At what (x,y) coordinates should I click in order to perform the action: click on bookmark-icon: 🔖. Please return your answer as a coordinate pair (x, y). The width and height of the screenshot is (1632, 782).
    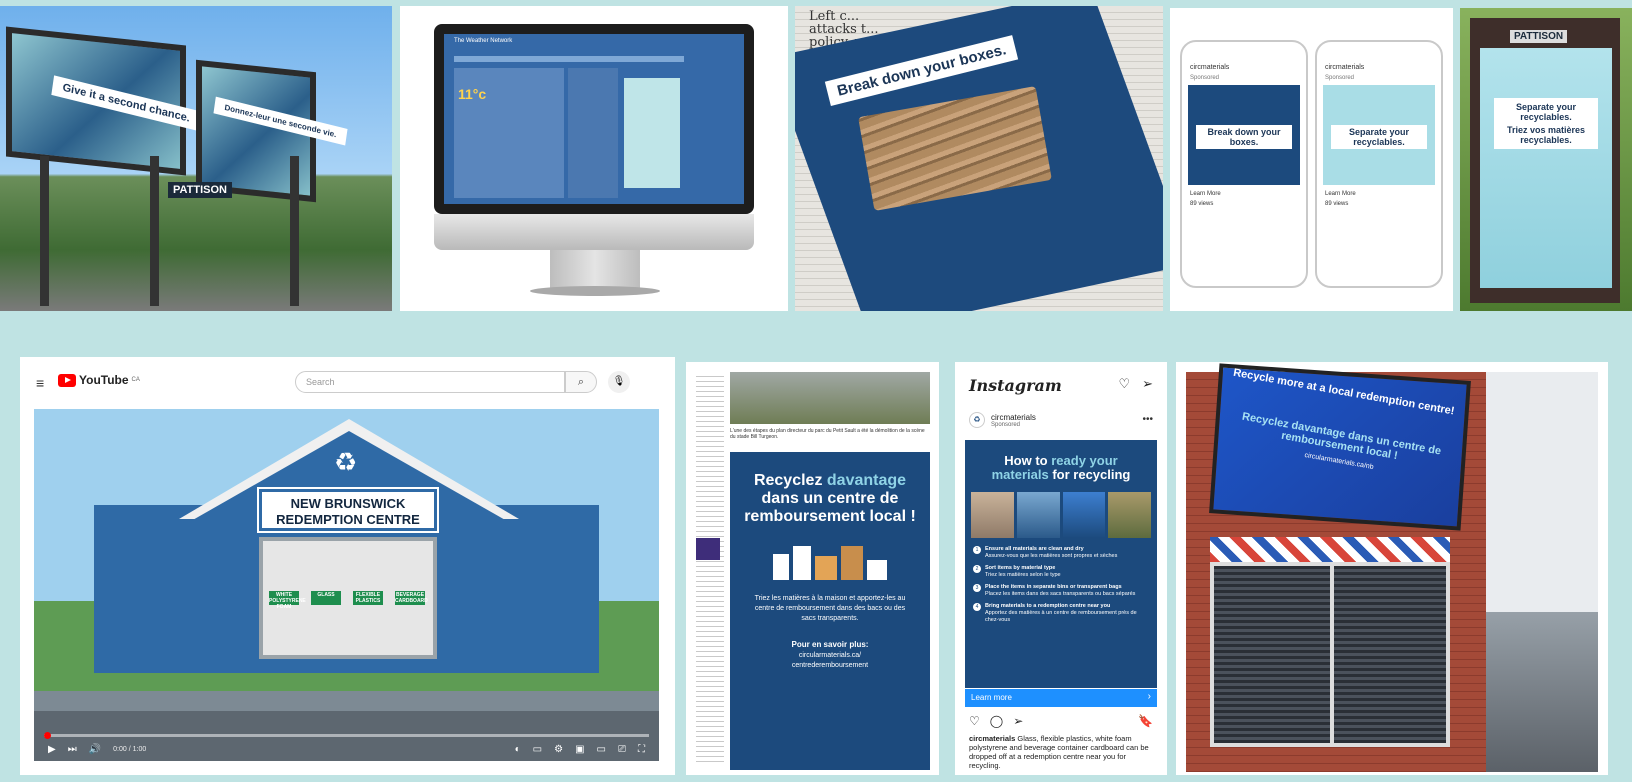
    Looking at the image, I should click on (1145, 721).